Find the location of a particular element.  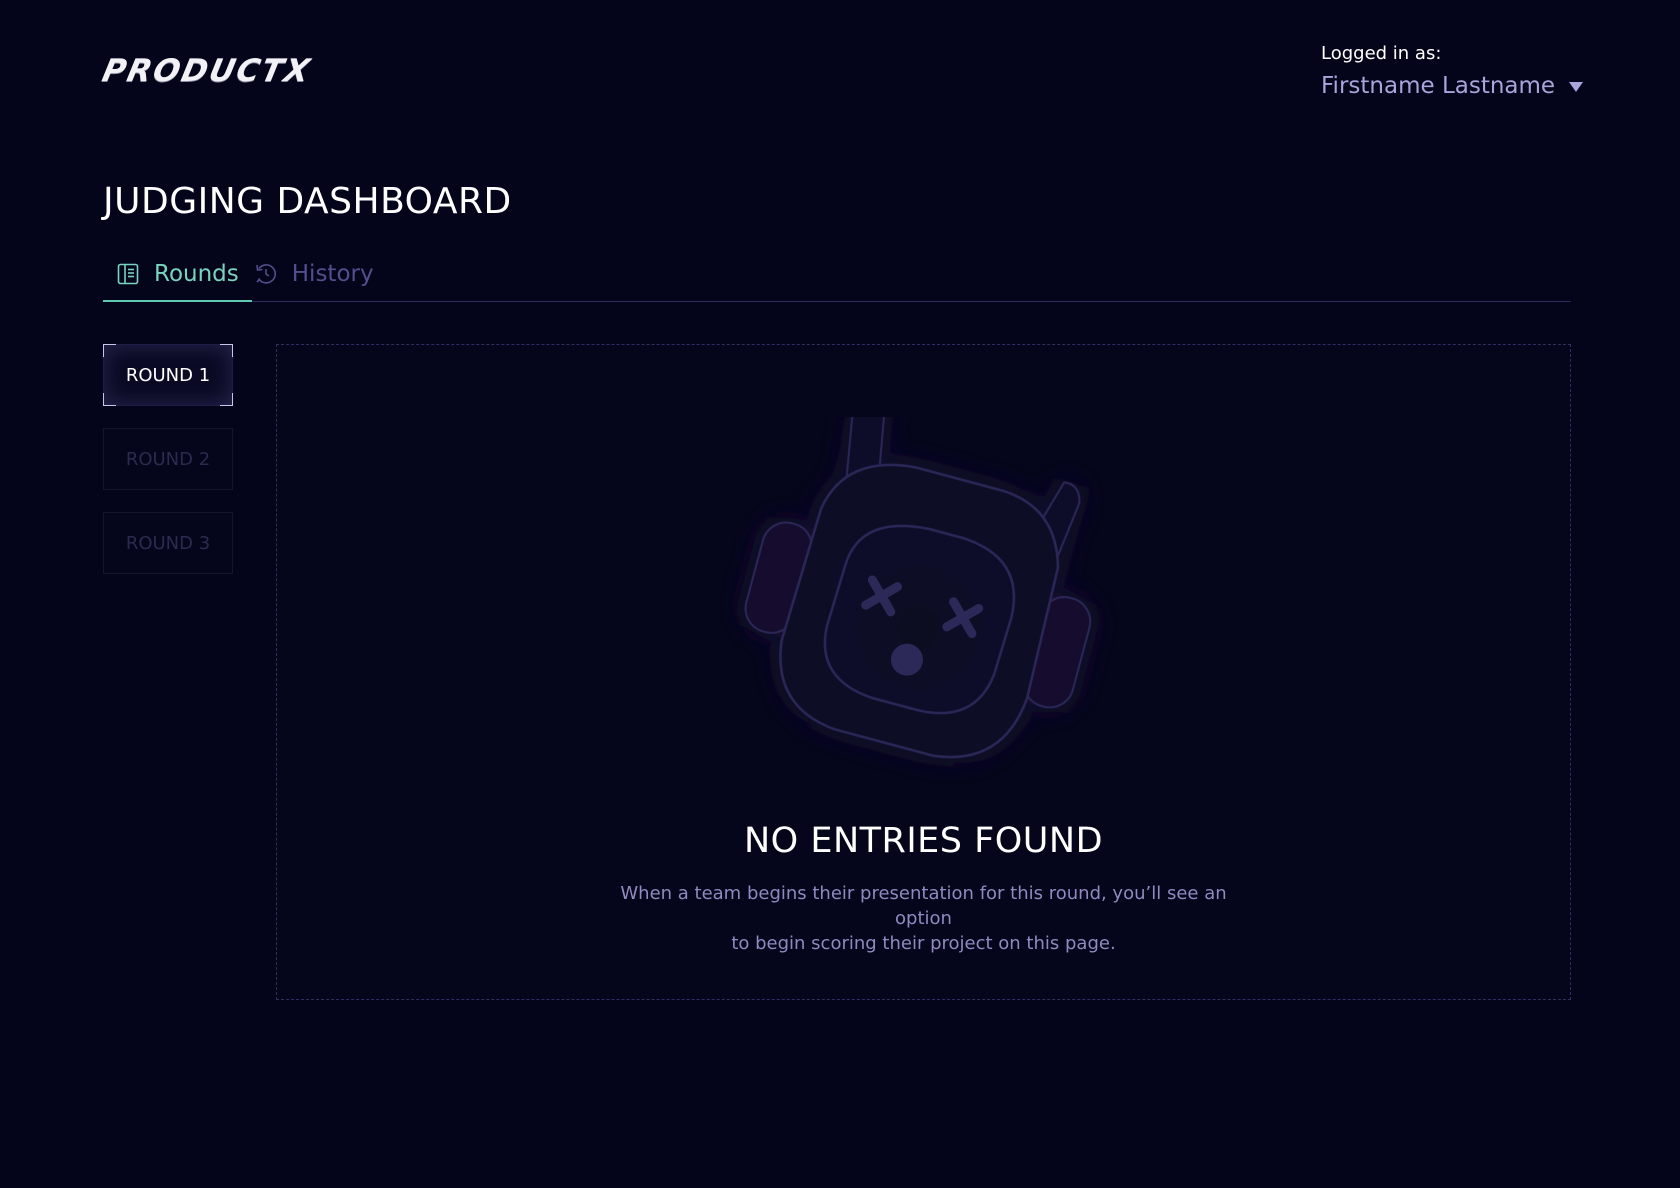

empty-state-title: NO ENTRIES FOUND is located at coordinates (923, 841).